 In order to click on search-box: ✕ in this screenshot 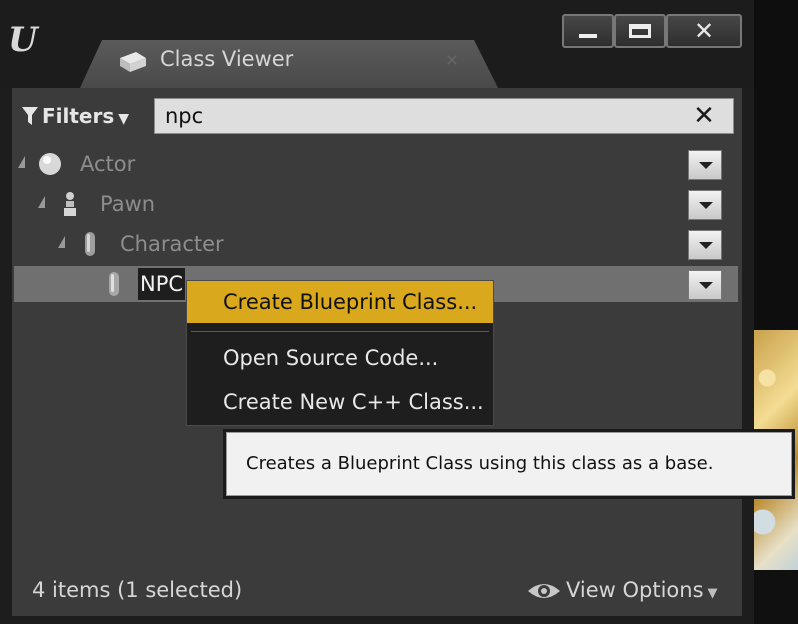, I will do `click(444, 116)`.